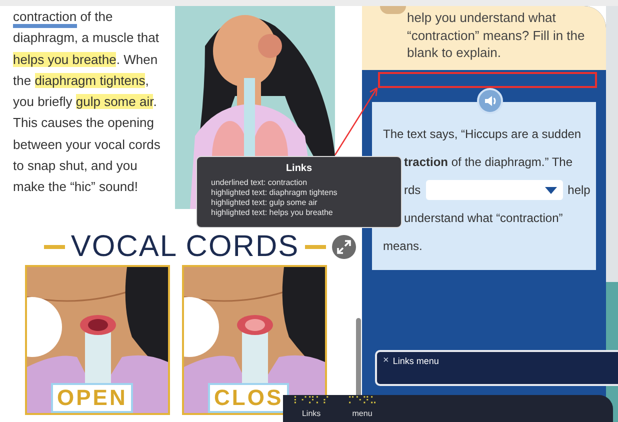  Describe the element at coordinates (362, 401) in the screenshot. I see `braille-cells: ⠍⠑⠝⠥` at that location.